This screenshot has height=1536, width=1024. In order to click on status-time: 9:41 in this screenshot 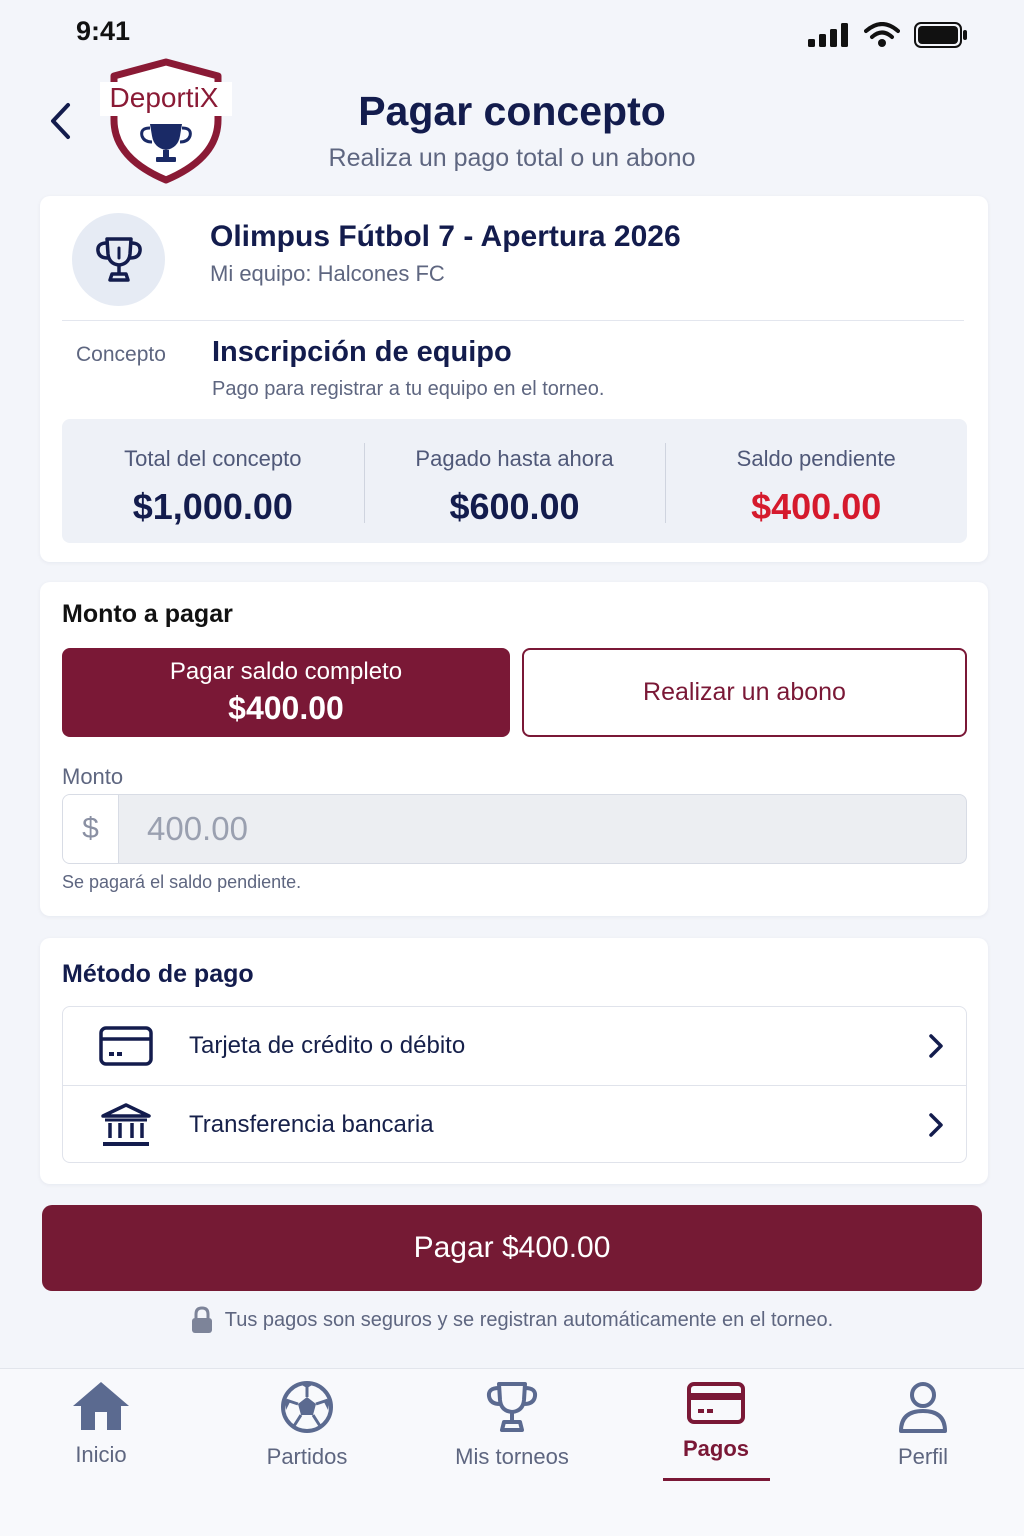, I will do `click(103, 31)`.